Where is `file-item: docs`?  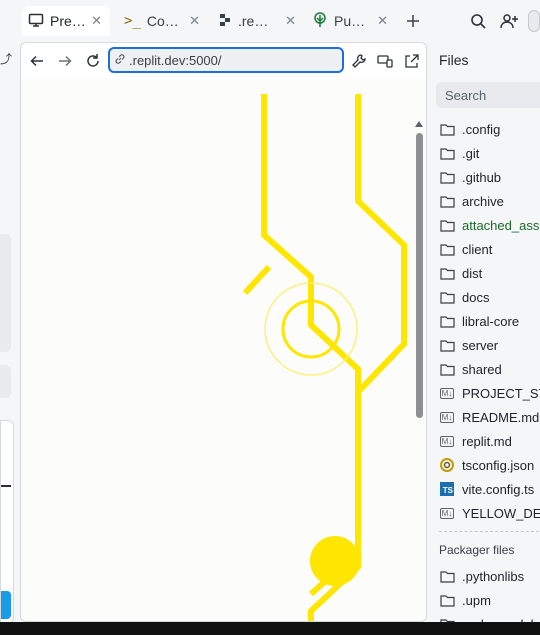
file-item: docs is located at coordinates (464, 297).